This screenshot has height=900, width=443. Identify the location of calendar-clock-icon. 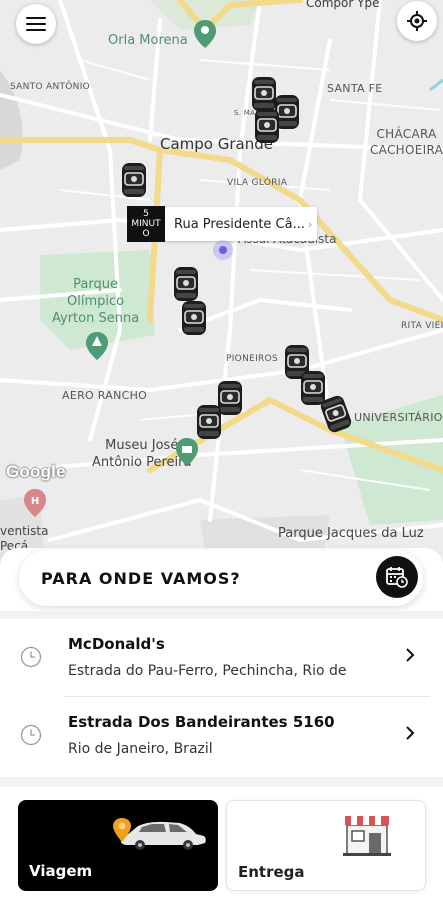
(397, 577).